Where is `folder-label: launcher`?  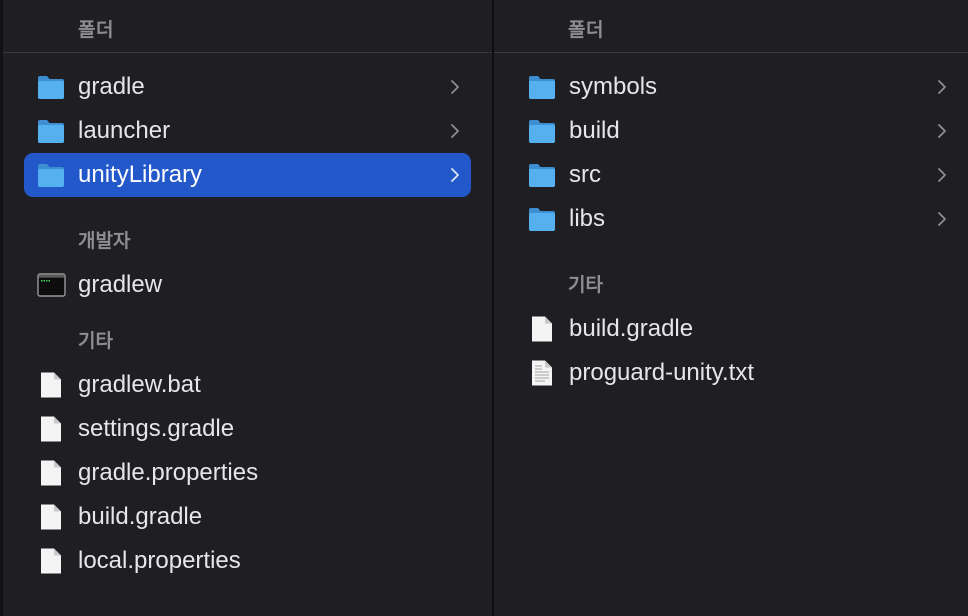
folder-label: launcher is located at coordinates (124, 130).